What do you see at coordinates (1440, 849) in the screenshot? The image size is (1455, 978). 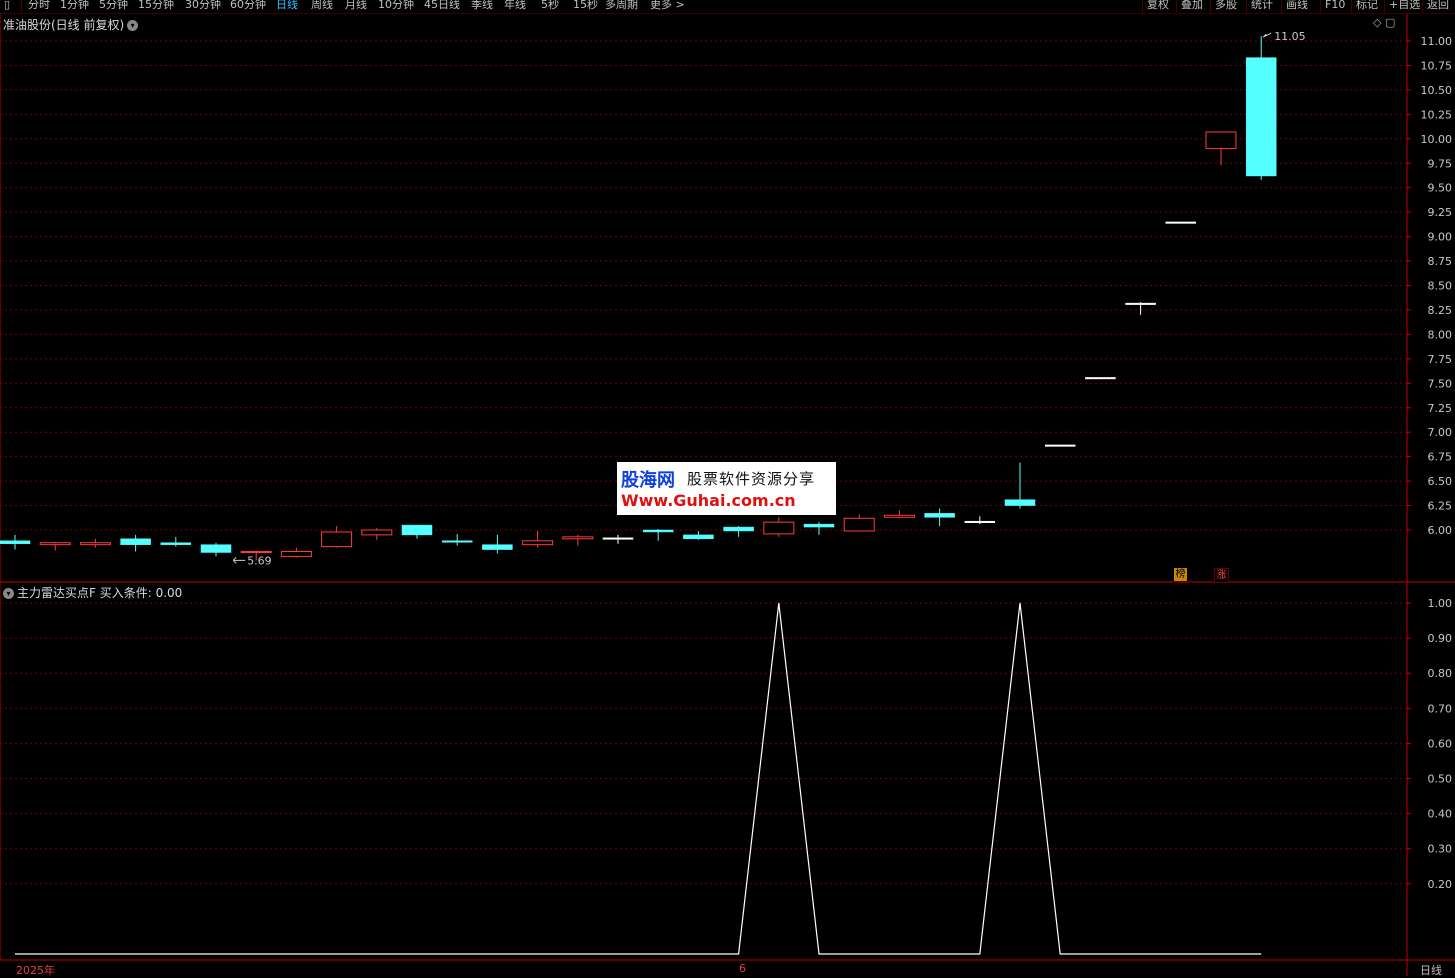 I see `indicator-tick-label: 0.30` at bounding box center [1440, 849].